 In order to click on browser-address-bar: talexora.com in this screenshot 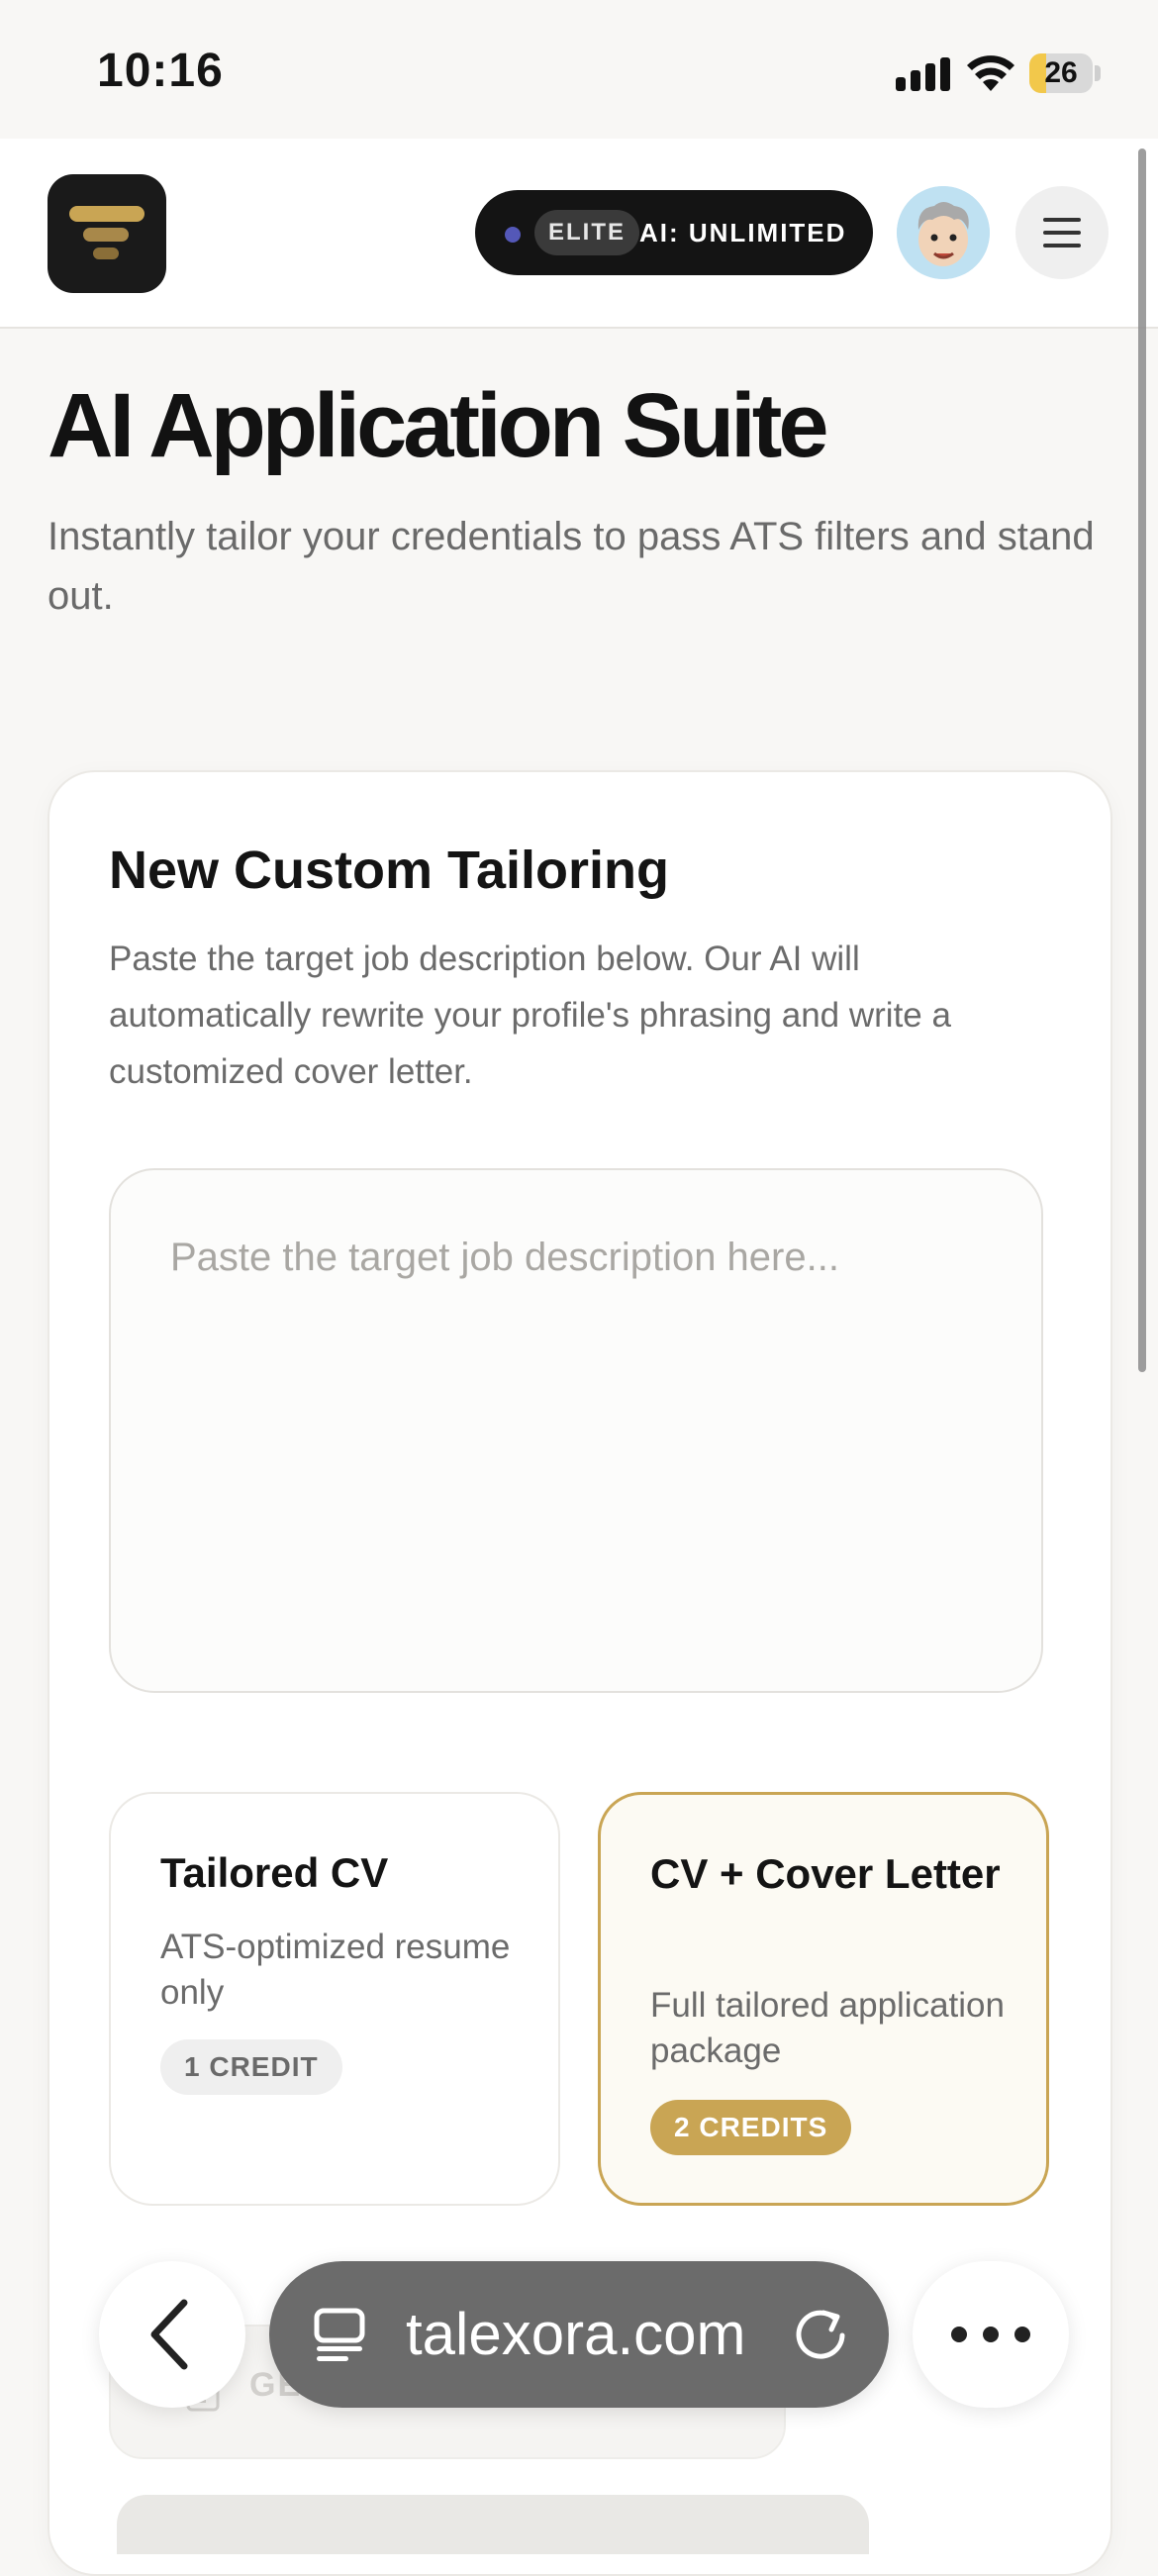, I will do `click(579, 2334)`.